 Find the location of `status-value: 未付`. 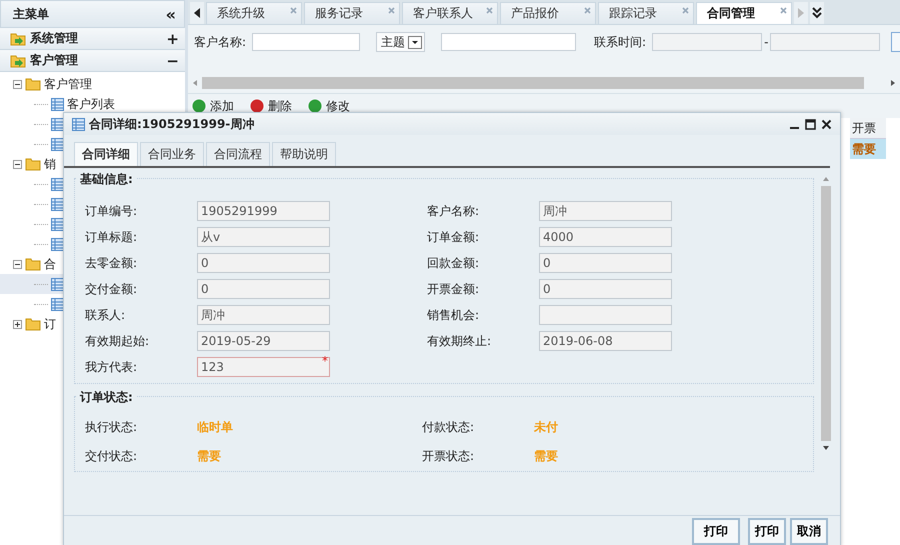

status-value: 未付 is located at coordinates (546, 427).